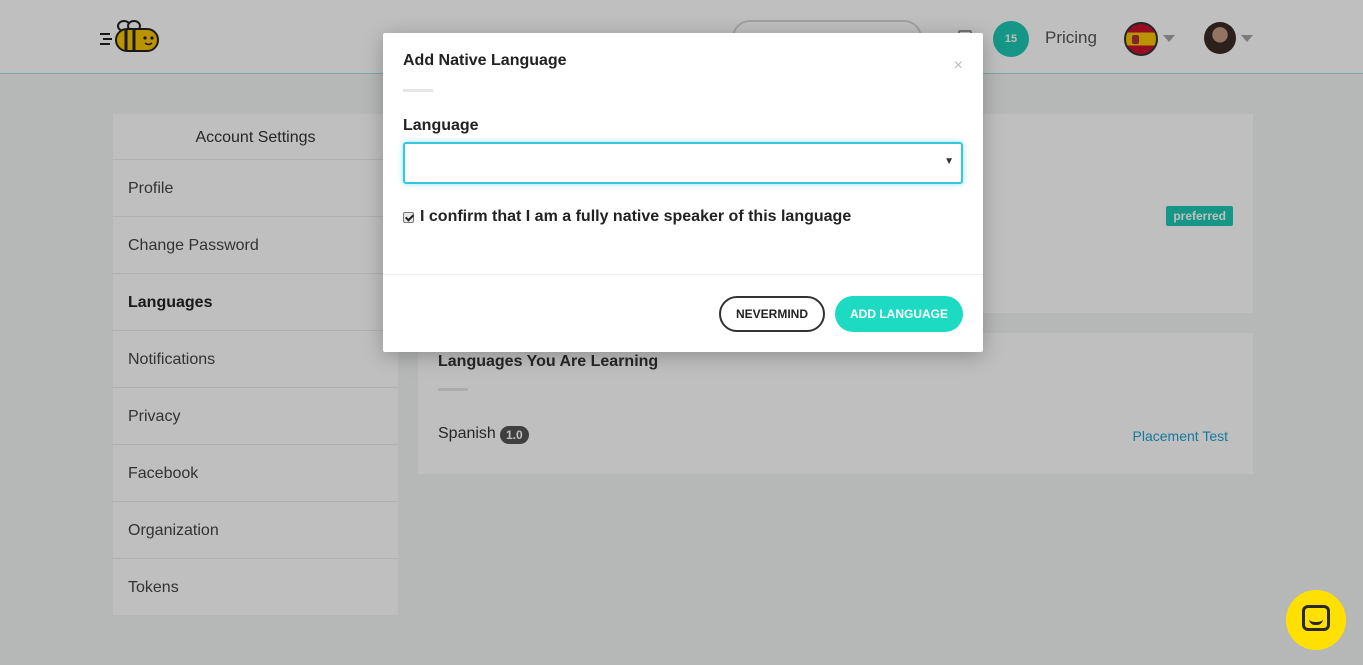  I want to click on modal-footer-divider, so click(683, 274).